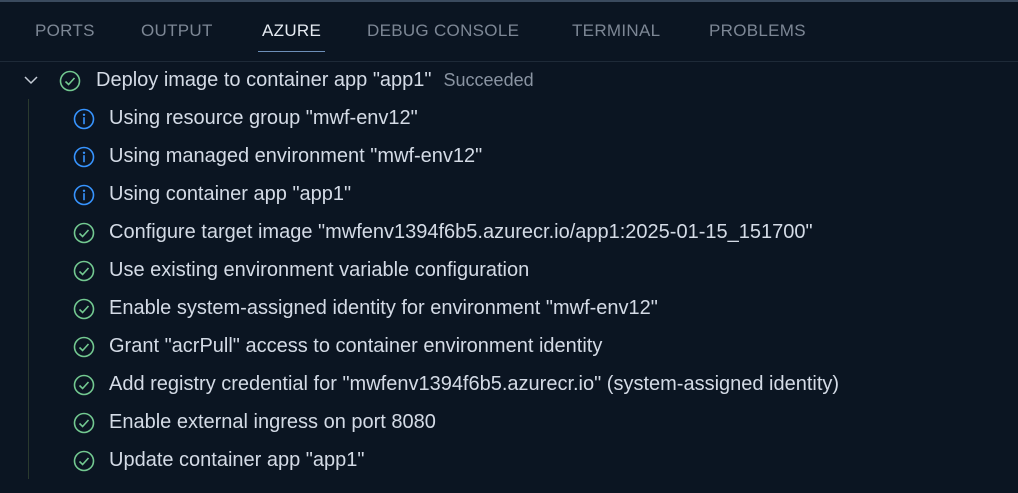  Describe the element at coordinates (509, 118) in the screenshot. I see `tree-item: Using resource group "mwf-env12"` at that location.